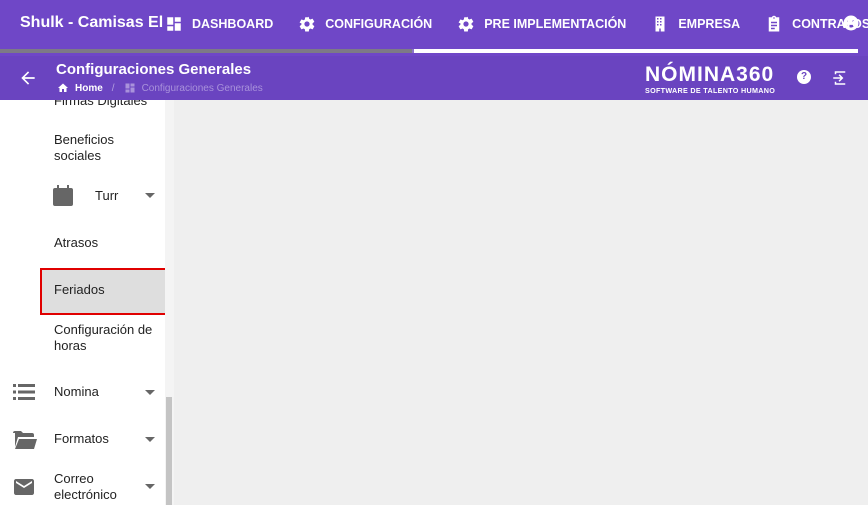  I want to click on nav-pre-implementacion: PRE IMPLEMENTACIÓN, so click(541, 24).